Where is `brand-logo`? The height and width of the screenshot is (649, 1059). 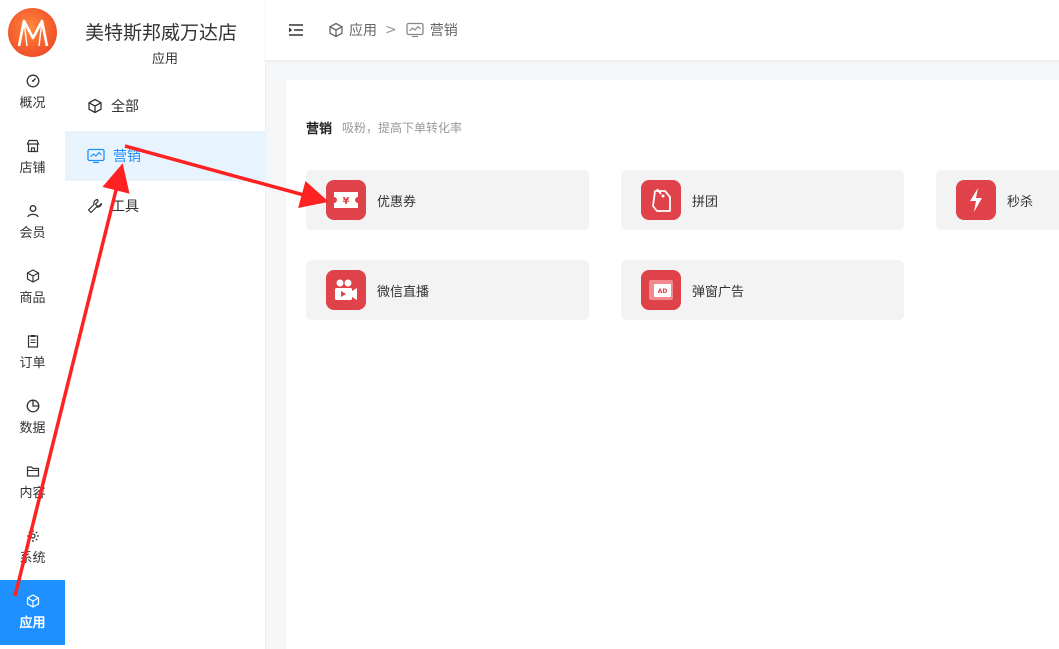 brand-logo is located at coordinates (32, 32).